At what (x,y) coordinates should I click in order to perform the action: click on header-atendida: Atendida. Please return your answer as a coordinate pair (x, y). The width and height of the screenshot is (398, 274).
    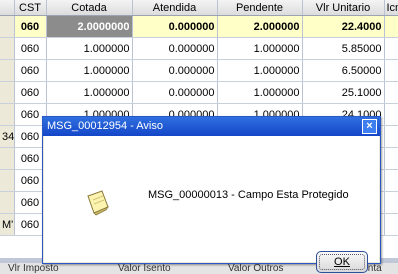
    Looking at the image, I should click on (175, 8).